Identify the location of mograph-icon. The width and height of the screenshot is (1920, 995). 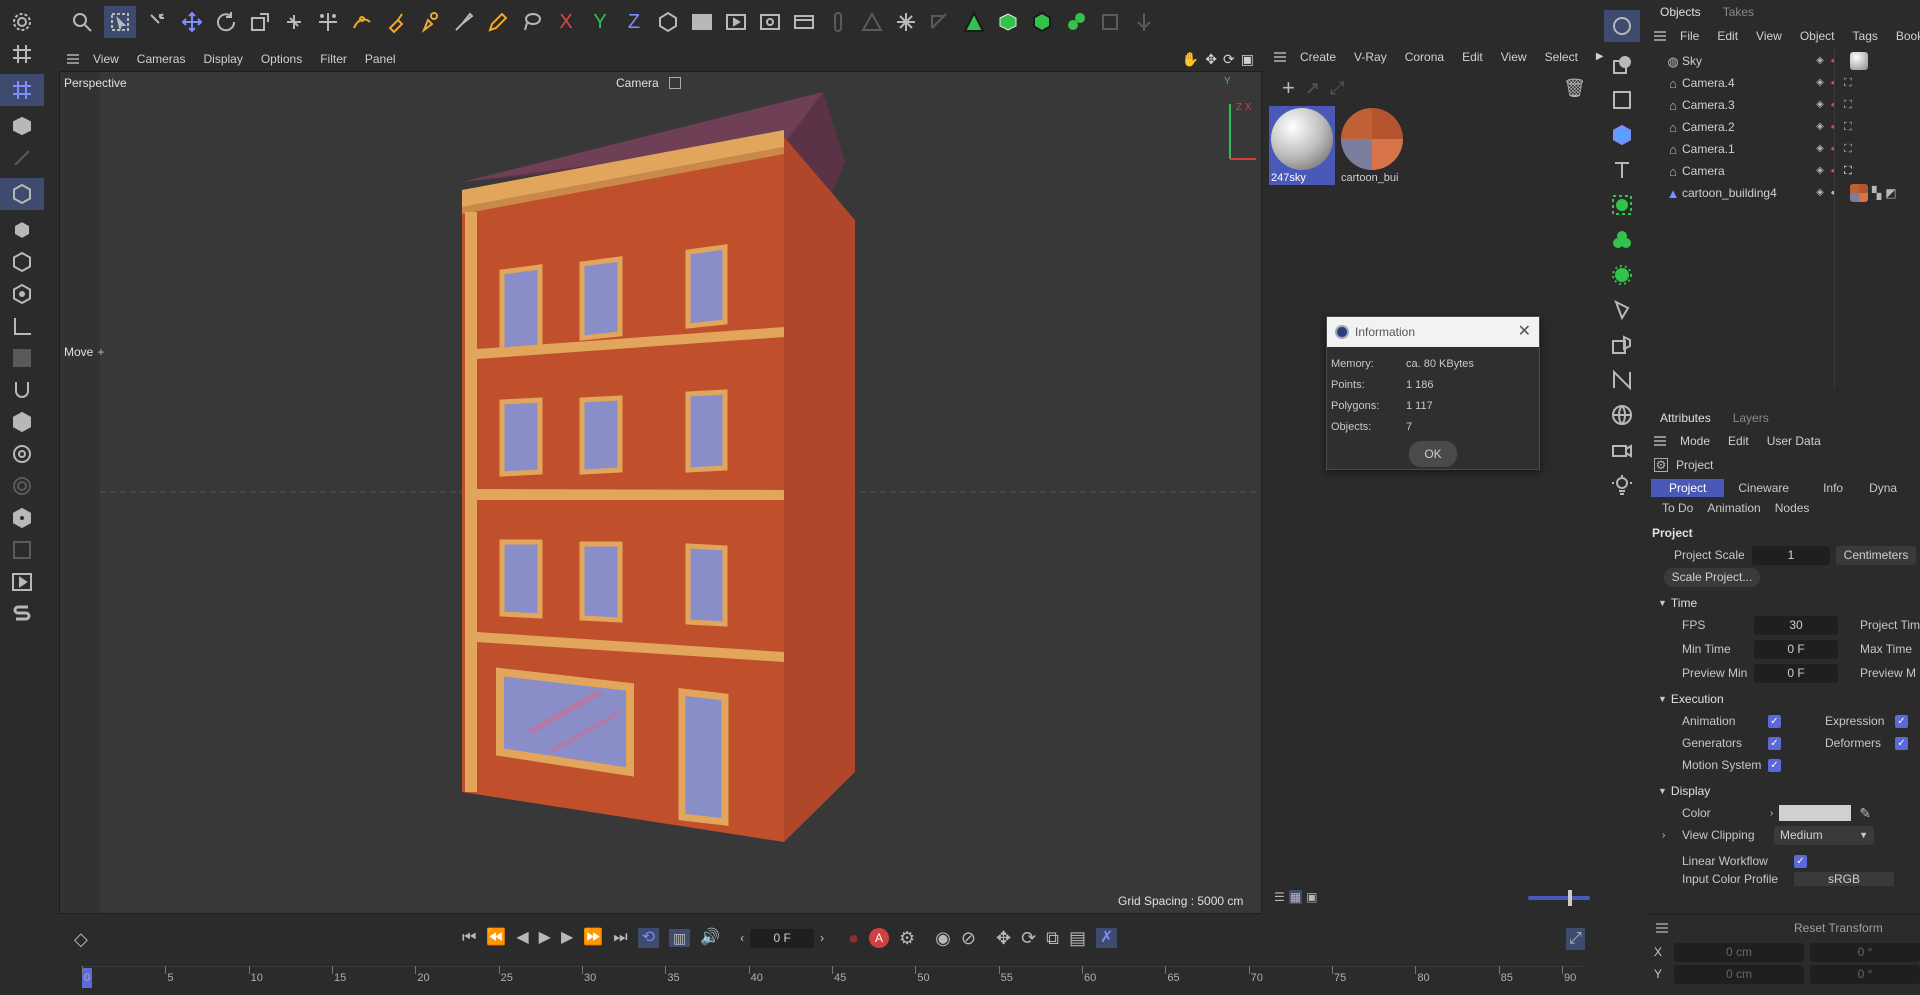
(1622, 240).